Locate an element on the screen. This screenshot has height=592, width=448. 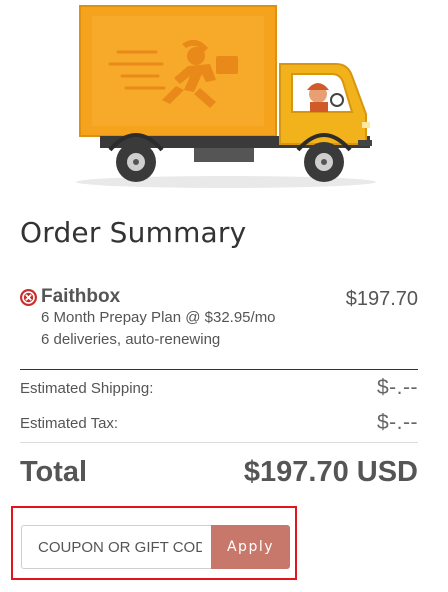
coupon-section: Apply is located at coordinates (154, 543).